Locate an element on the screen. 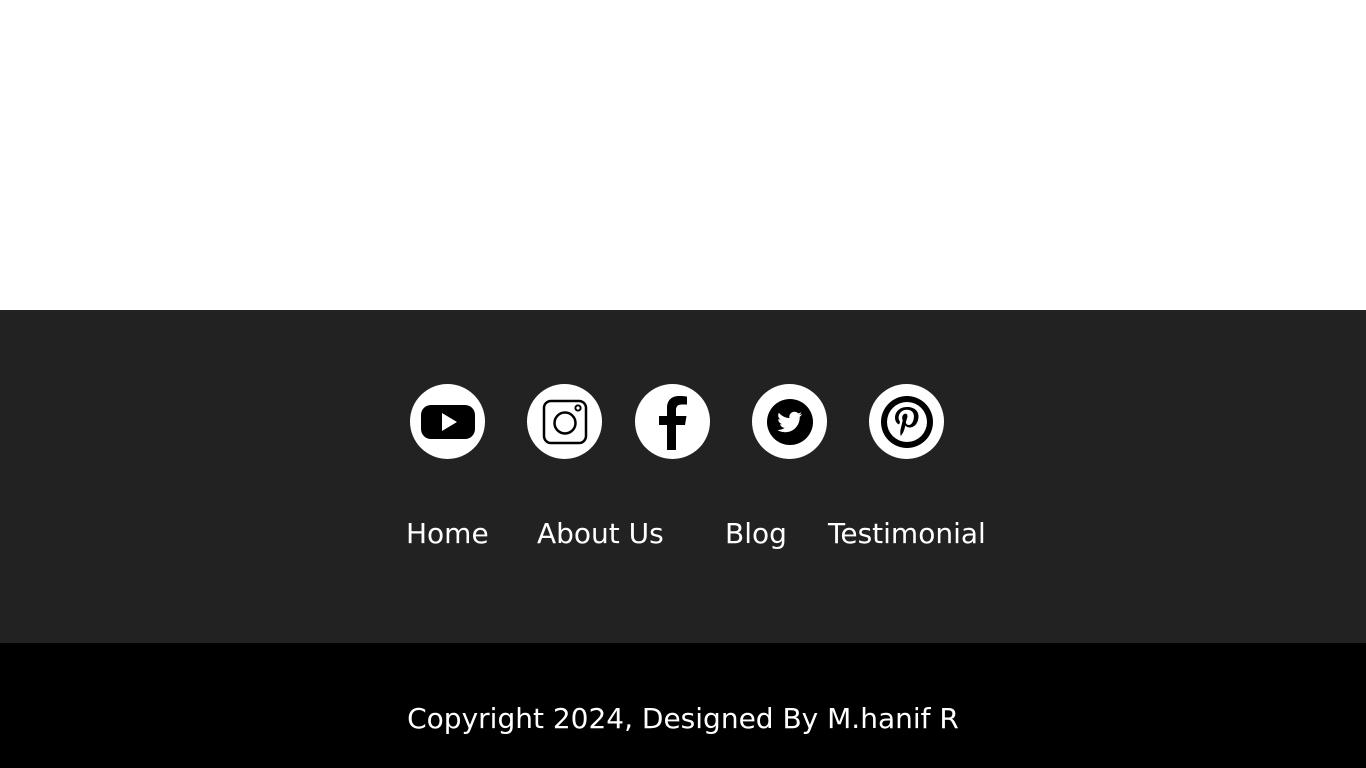 This screenshot has width=1366, height=768. pinterest-icon is located at coordinates (906, 421).